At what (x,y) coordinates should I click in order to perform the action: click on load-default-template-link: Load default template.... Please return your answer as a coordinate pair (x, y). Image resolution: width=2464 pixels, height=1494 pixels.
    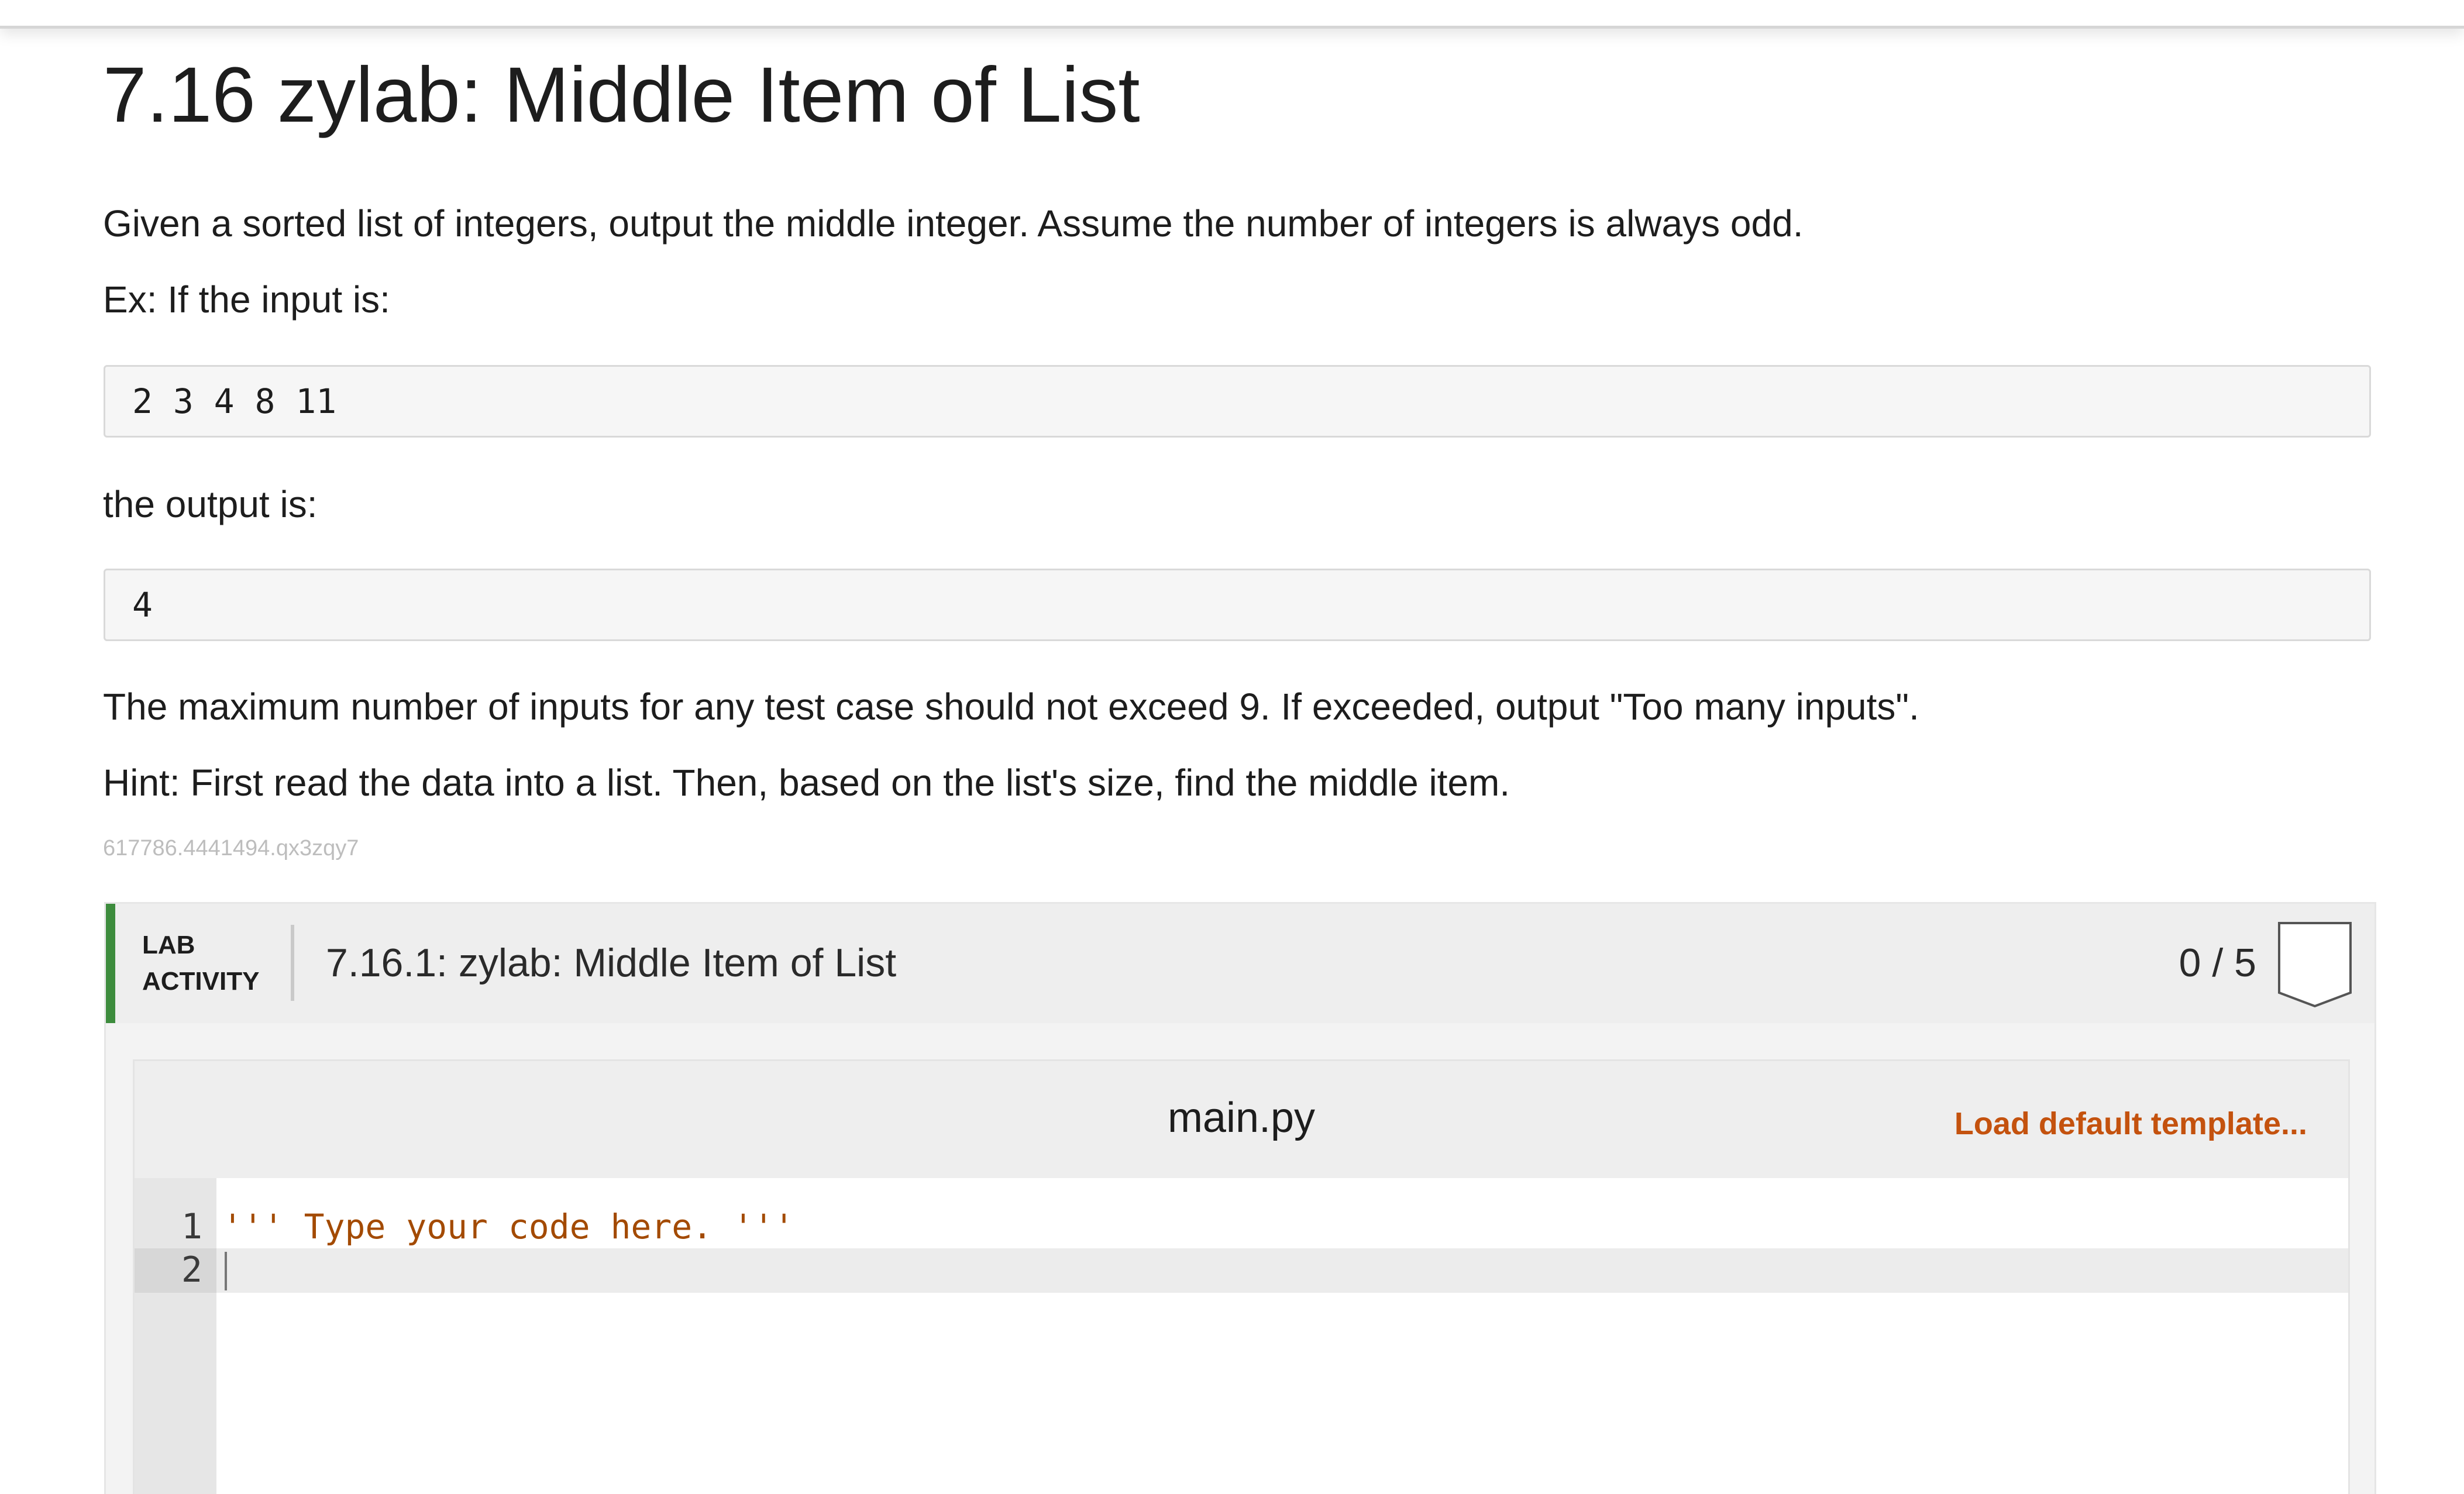
    Looking at the image, I should click on (2130, 1123).